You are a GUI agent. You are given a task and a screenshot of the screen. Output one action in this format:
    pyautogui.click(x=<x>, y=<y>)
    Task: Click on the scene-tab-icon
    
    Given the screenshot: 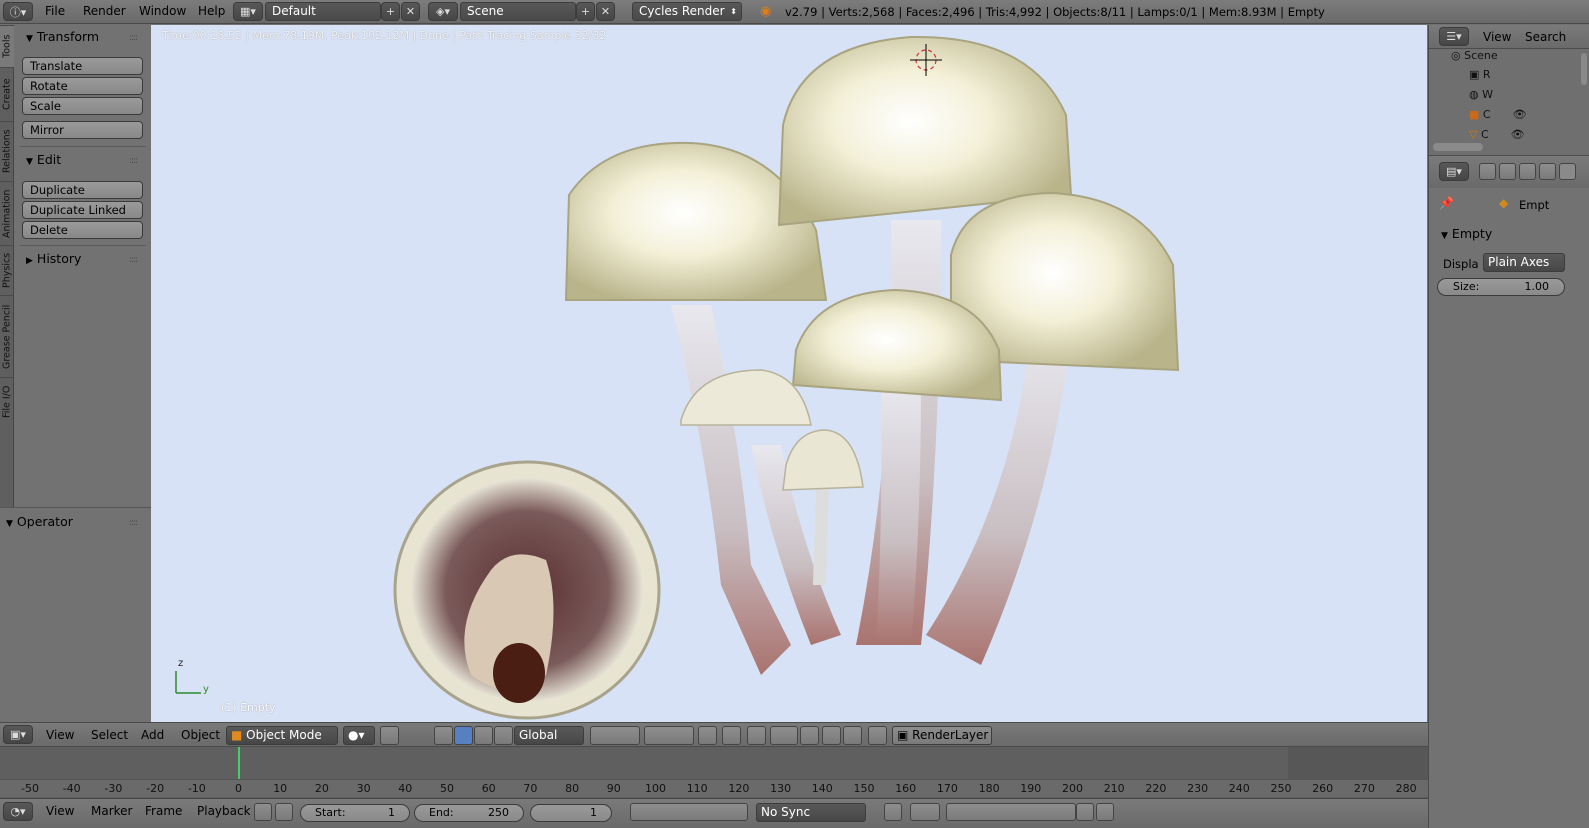 What is the action you would take?
    pyautogui.click(x=1507, y=171)
    